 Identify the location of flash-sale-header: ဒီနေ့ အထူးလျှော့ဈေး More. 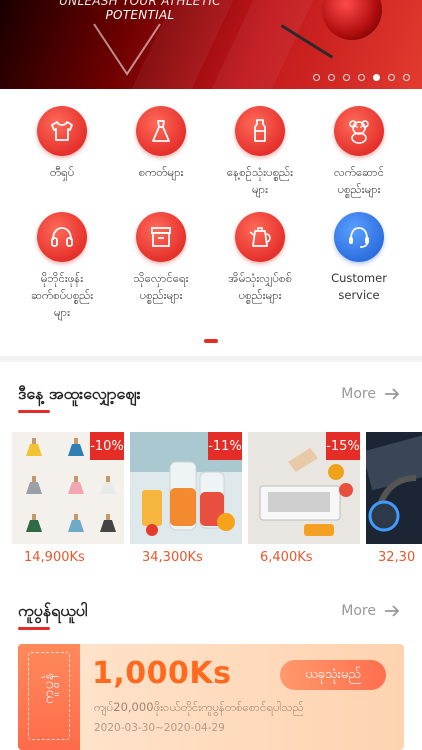
(211, 396).